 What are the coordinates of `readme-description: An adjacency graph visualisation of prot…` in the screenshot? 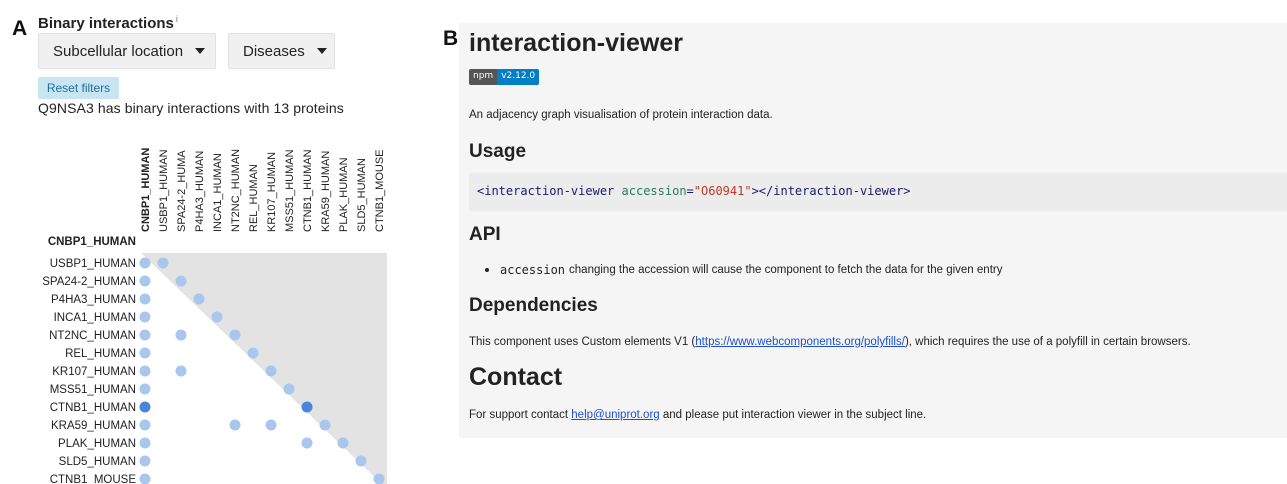 It's located at (621, 115).